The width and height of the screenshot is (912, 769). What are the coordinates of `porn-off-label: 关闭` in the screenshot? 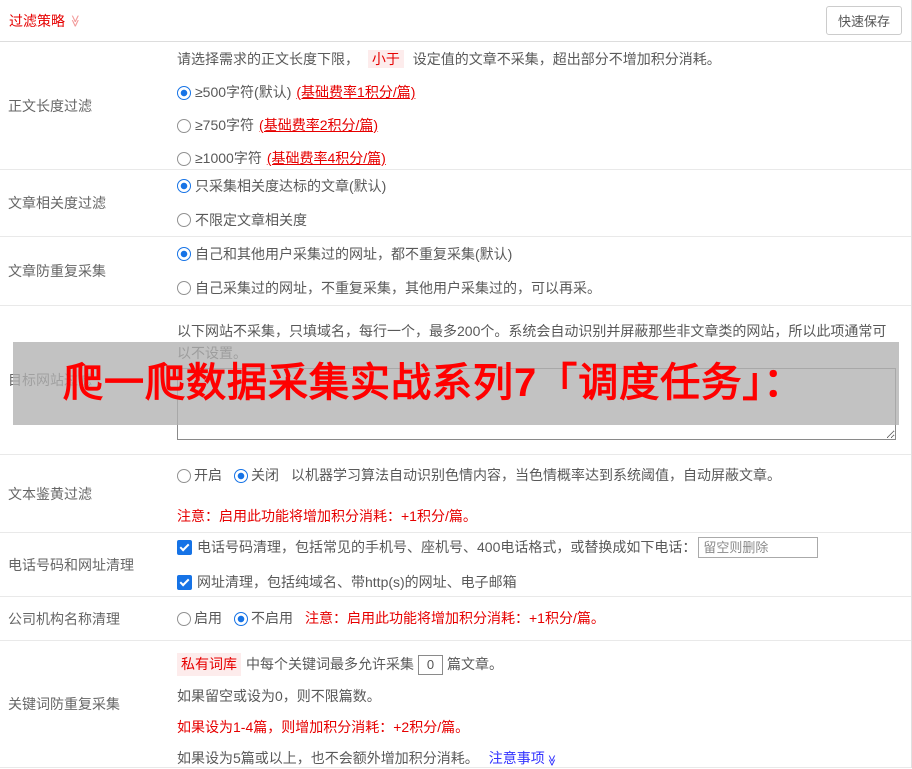 It's located at (265, 475).